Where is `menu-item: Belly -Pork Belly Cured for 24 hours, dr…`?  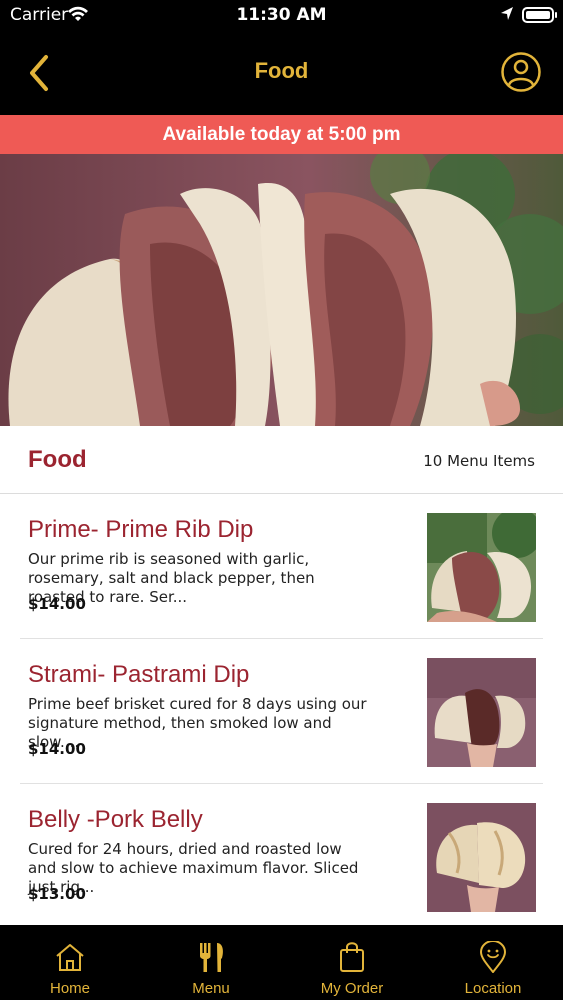 menu-item: Belly -Pork Belly Cured for 24 hours, dr… is located at coordinates (281, 855).